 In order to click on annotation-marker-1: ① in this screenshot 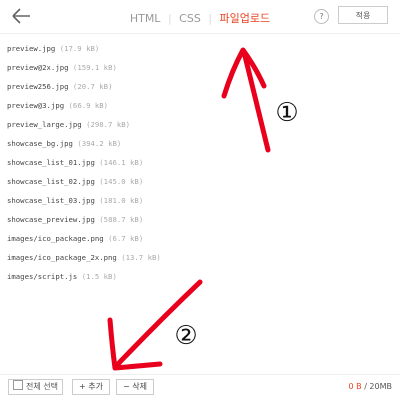, I will do `click(286, 113)`.